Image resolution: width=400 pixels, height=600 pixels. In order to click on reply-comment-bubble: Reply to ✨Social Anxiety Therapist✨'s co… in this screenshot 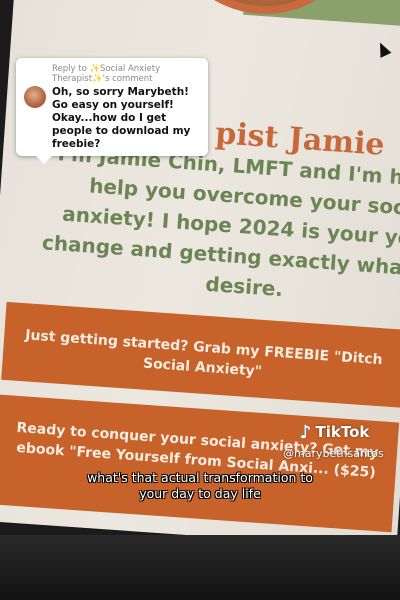, I will do `click(112, 111)`.